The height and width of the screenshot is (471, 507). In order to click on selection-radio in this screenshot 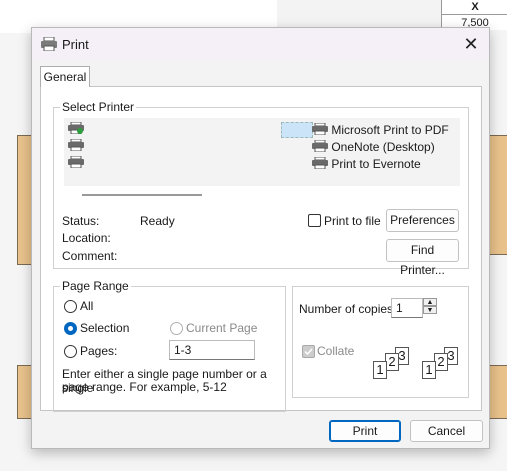, I will do `click(70, 328)`.